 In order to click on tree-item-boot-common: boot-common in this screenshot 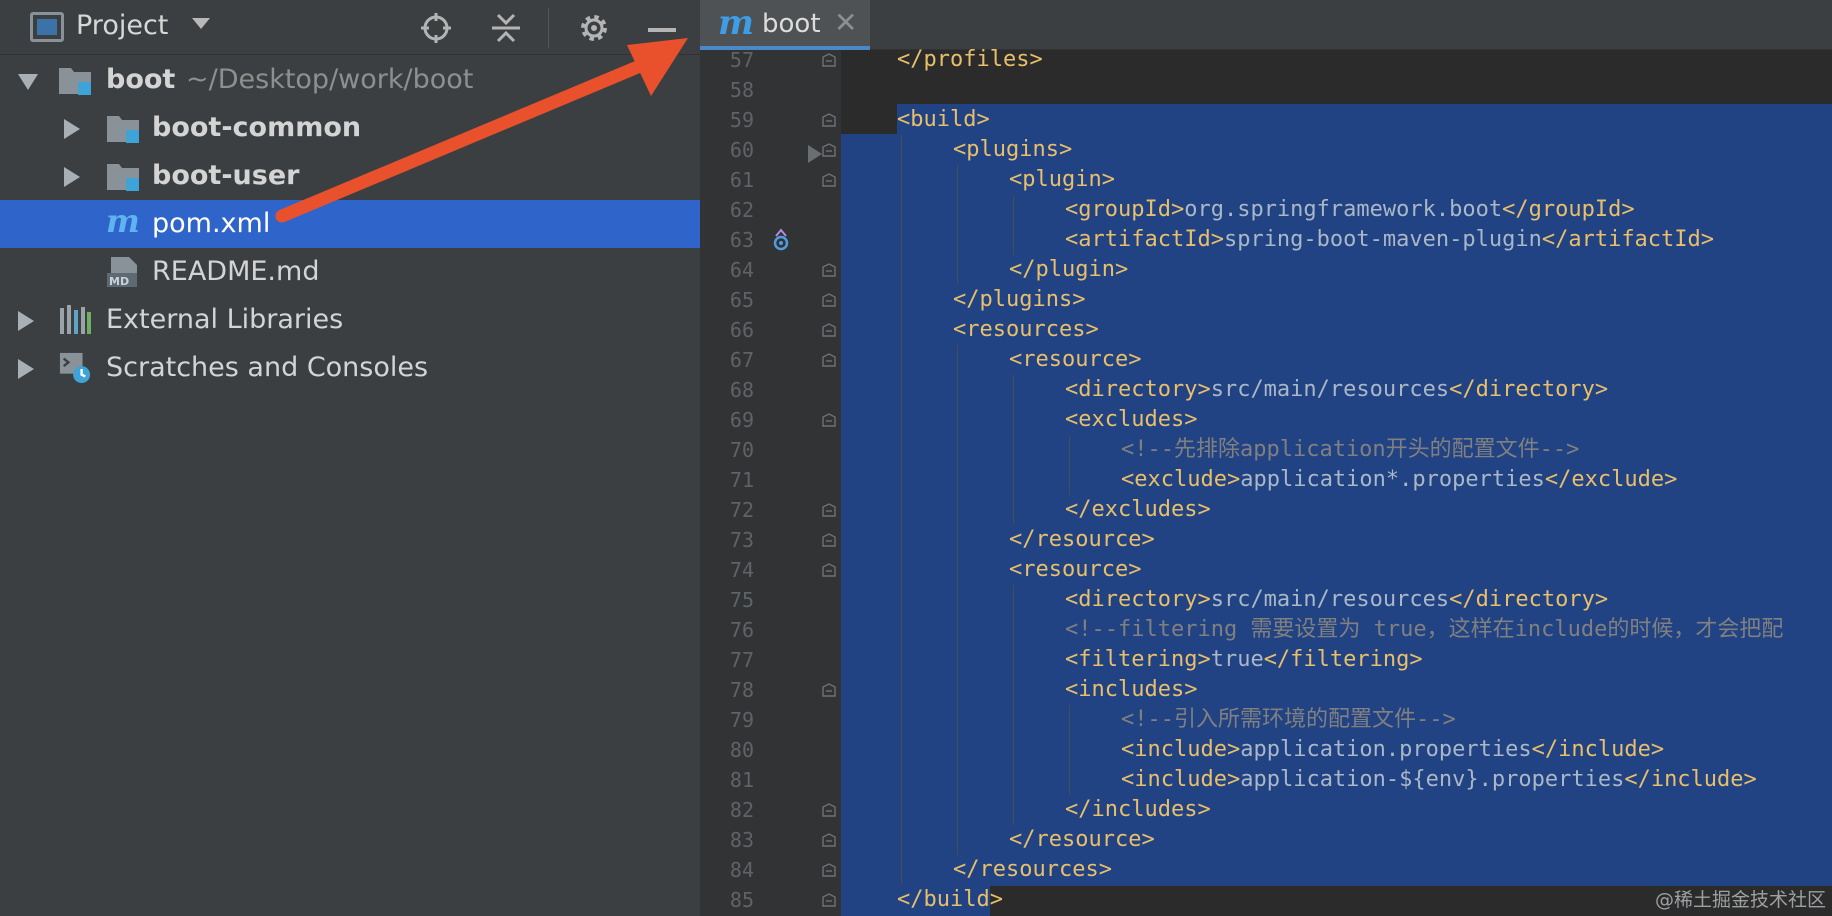, I will do `click(350, 128)`.